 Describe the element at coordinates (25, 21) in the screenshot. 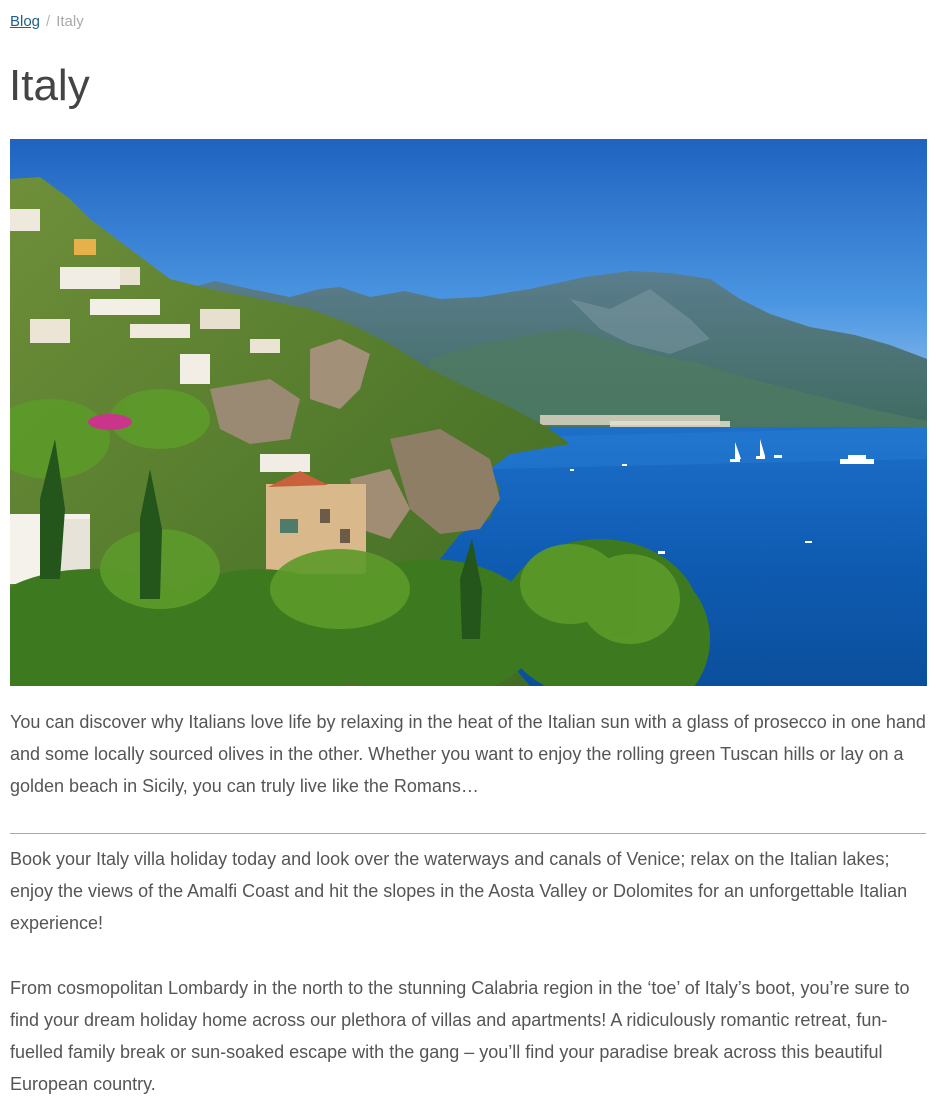

I see `breadcrumb-link-blog: Blog` at that location.